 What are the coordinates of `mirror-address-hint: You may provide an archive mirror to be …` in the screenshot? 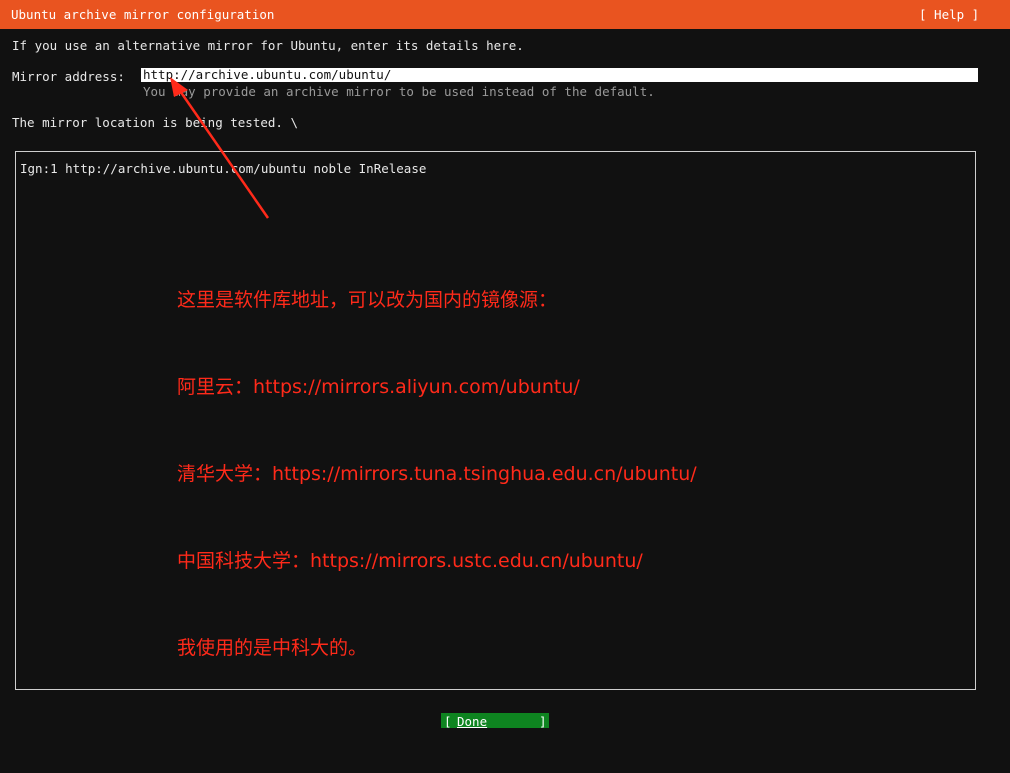 It's located at (399, 91).